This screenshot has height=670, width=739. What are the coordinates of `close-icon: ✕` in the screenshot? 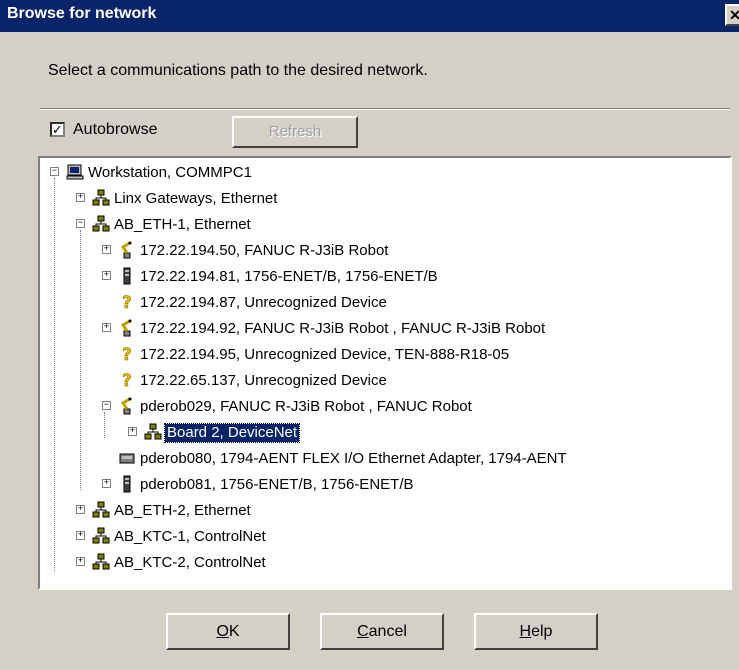 It's located at (734, 15).